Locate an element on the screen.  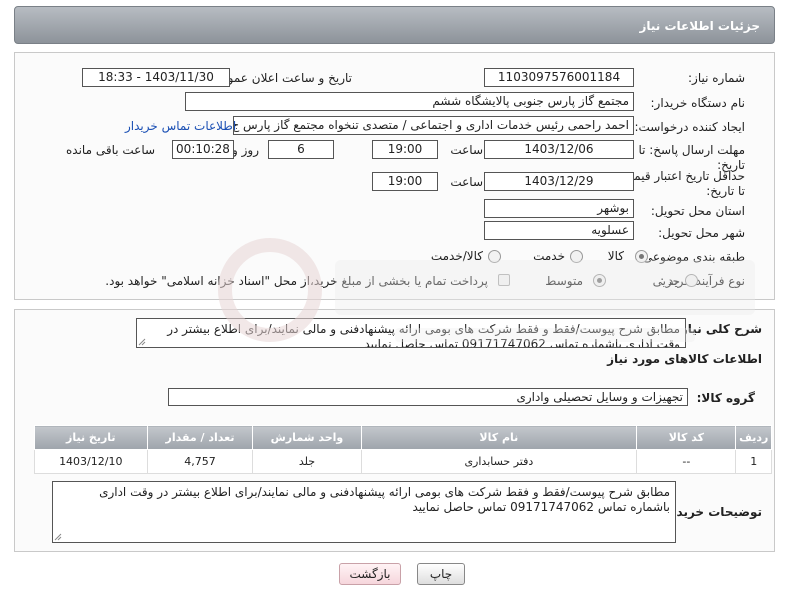
validity-date-field: 1403/12/29 is located at coordinates (559, 181).